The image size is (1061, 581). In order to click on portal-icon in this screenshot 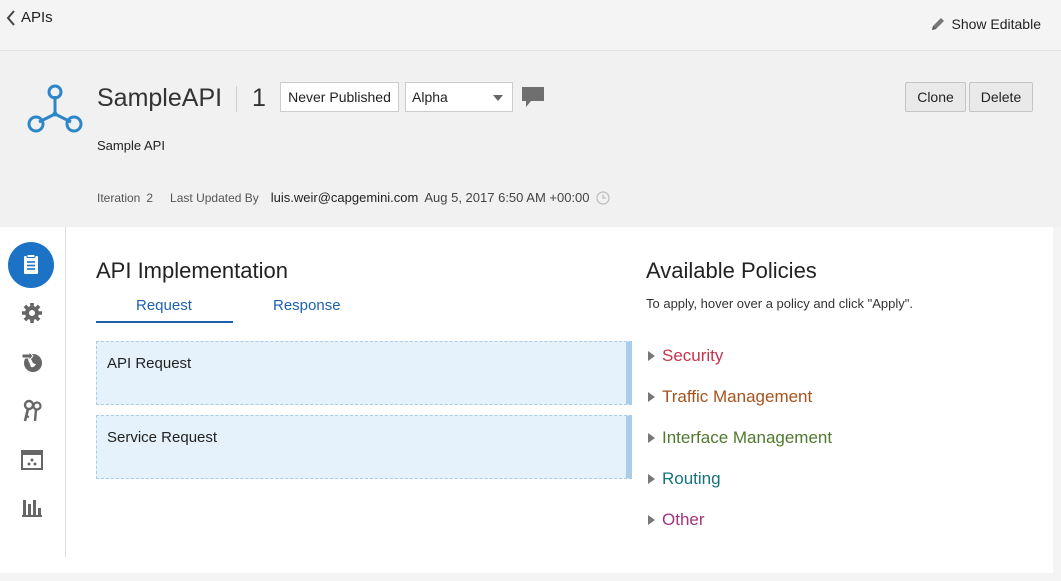, I will do `click(32, 460)`.